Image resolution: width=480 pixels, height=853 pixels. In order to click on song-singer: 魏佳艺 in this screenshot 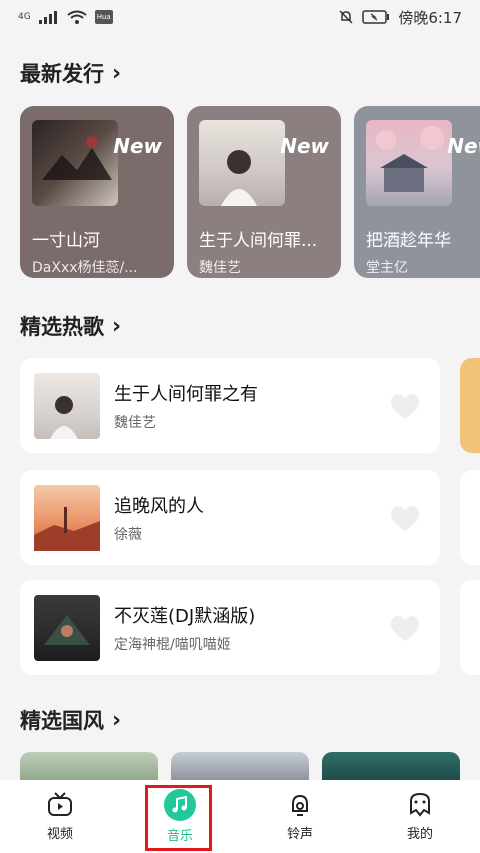, I will do `click(135, 422)`.